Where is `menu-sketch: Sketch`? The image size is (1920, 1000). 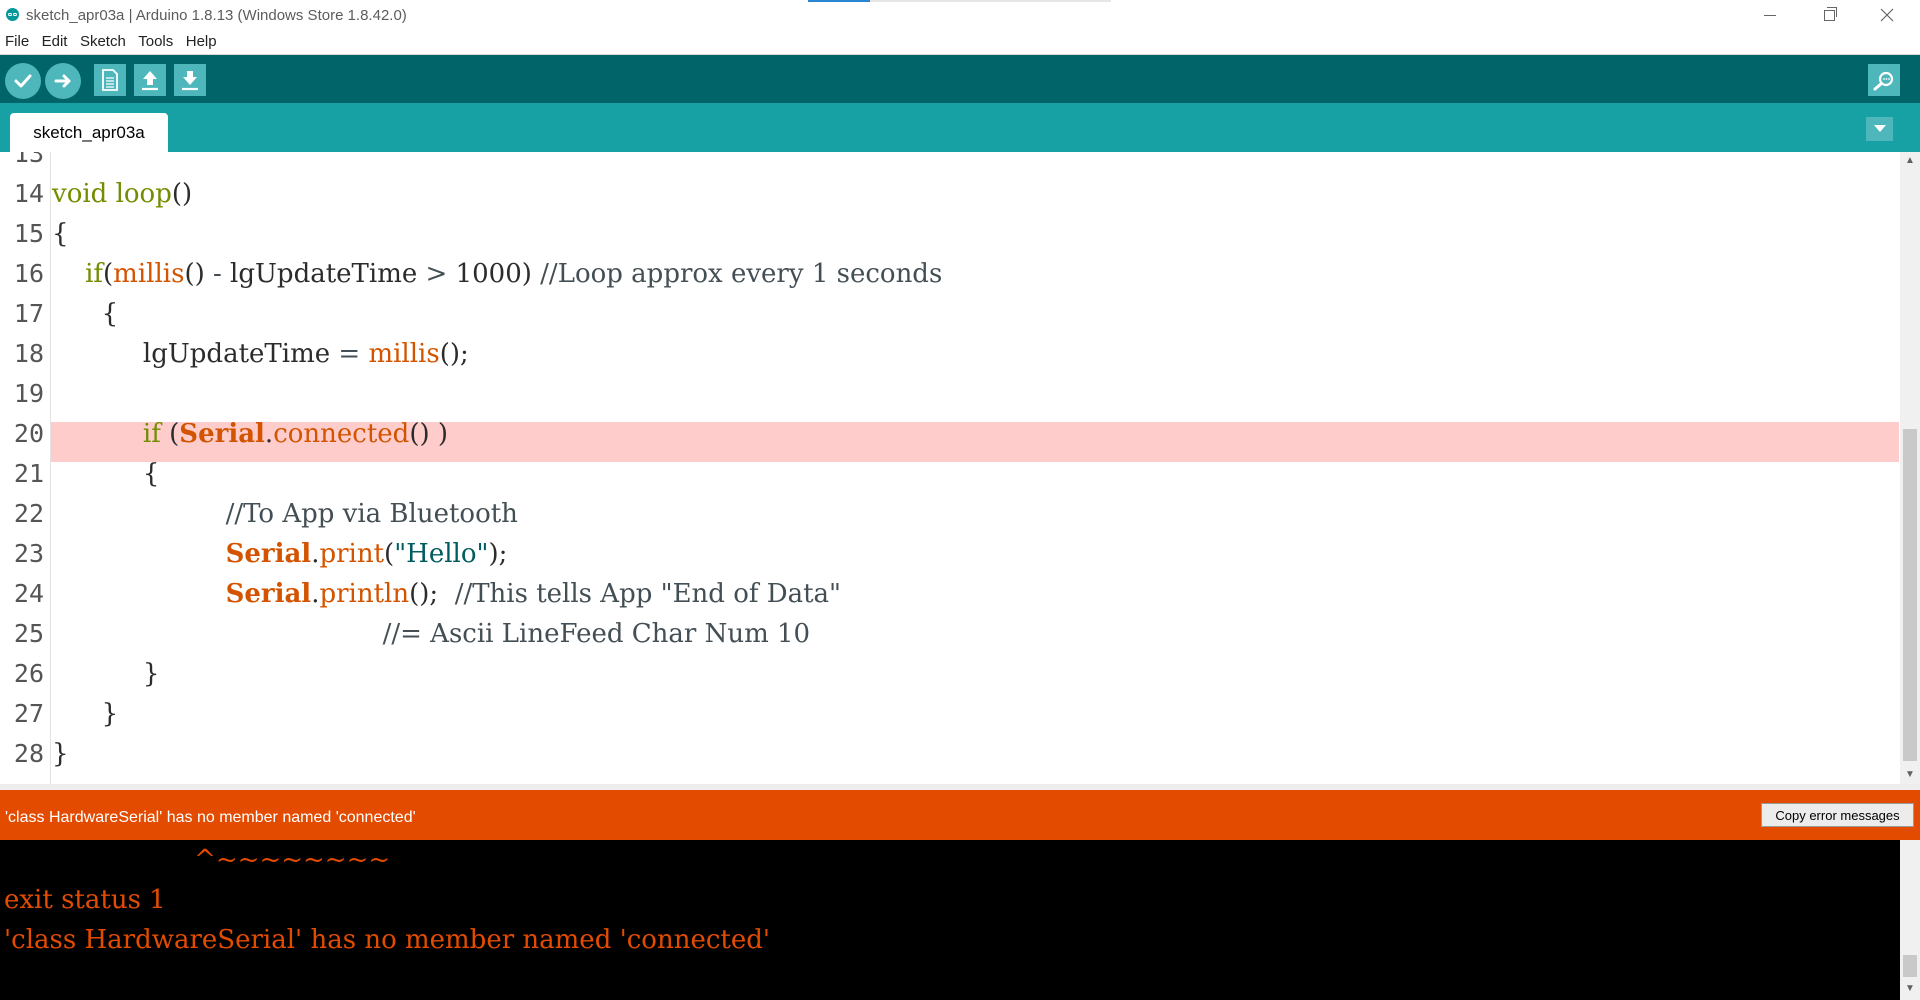 menu-sketch: Sketch is located at coordinates (100, 40).